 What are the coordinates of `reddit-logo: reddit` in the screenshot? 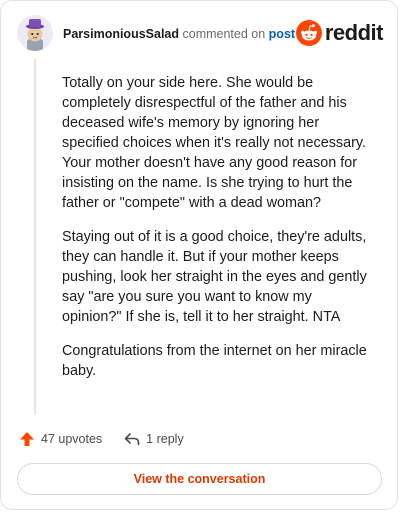 It's located at (339, 33).